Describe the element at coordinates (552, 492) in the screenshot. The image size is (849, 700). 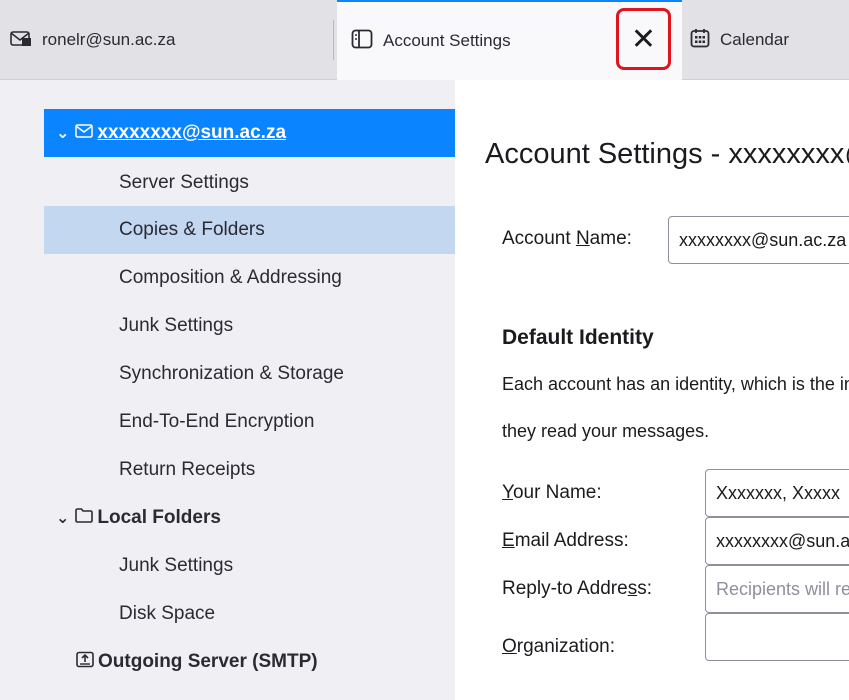
I see `your-name-label: Your Name:` at that location.